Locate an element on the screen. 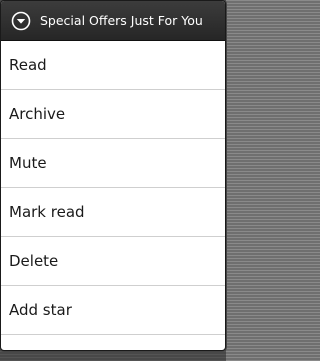 This screenshot has height=361, width=320. menu-item-delete: Delete is located at coordinates (113, 261).